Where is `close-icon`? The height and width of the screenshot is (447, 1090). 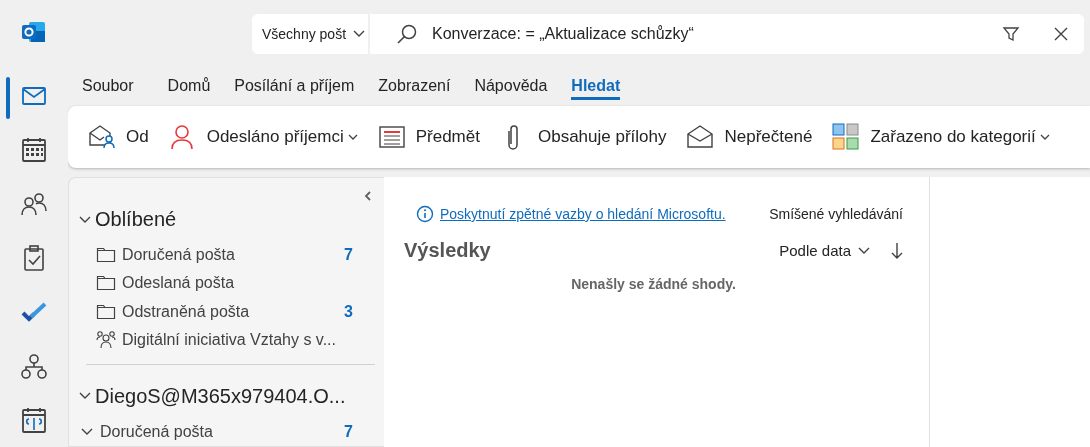
close-icon is located at coordinates (1061, 34).